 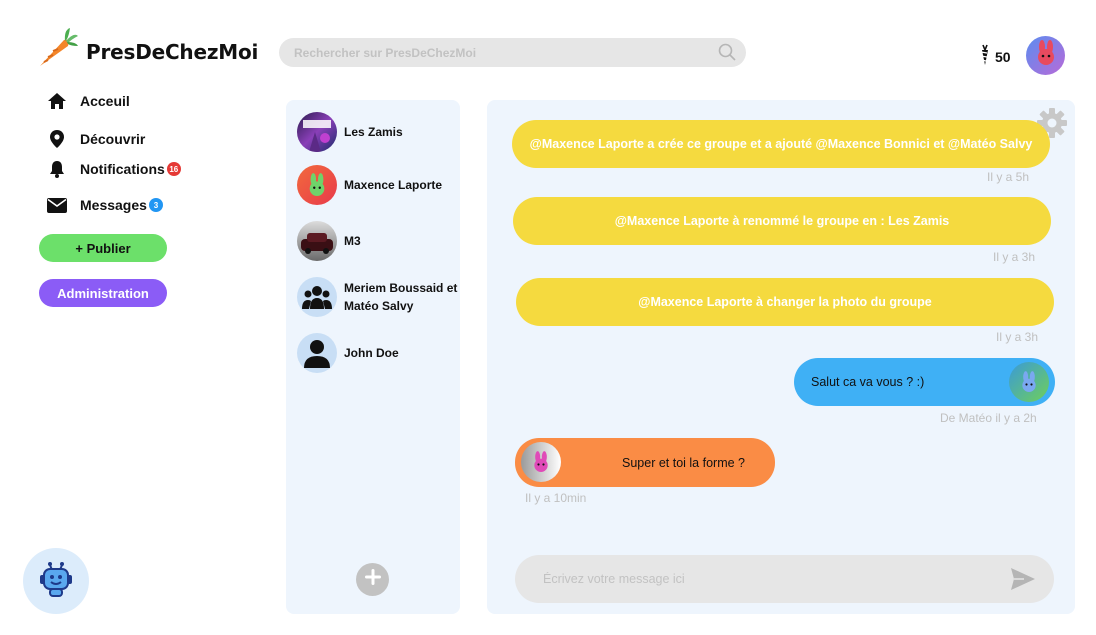 What do you see at coordinates (57, 169) in the screenshot?
I see `bell-icon` at bounding box center [57, 169].